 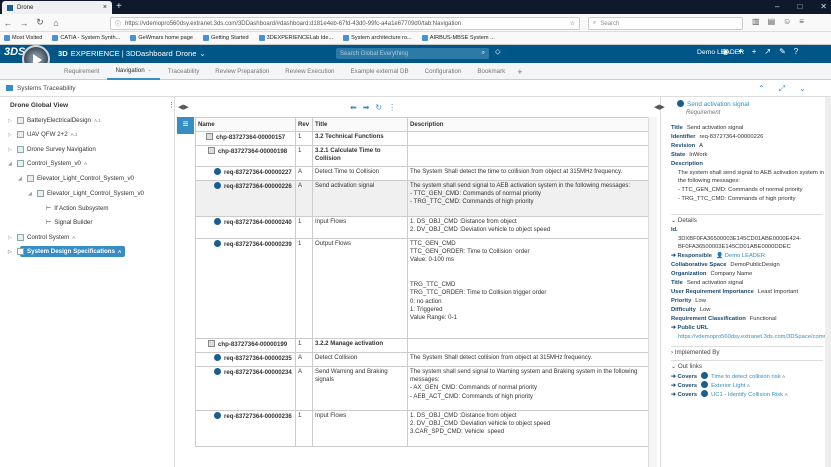 What do you see at coordinates (532, 124) in the screenshot?
I see `column-header-description: Description` at bounding box center [532, 124].